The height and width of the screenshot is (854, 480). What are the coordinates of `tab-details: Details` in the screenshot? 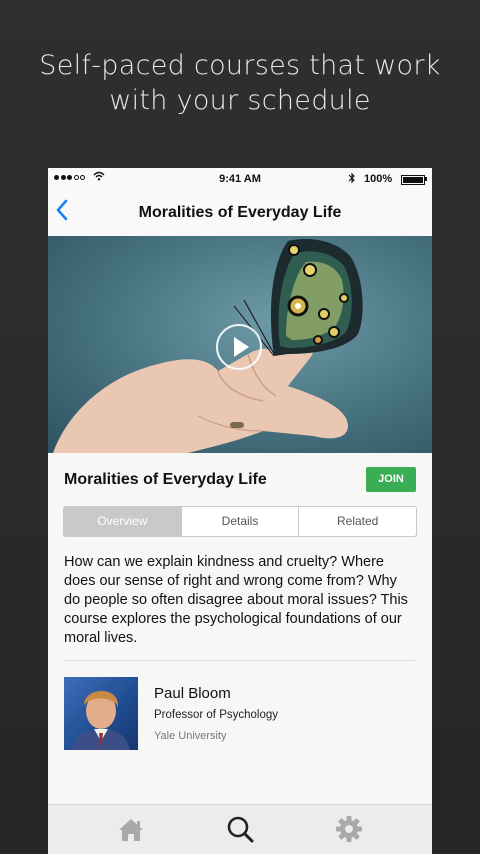 It's located at (239, 521).